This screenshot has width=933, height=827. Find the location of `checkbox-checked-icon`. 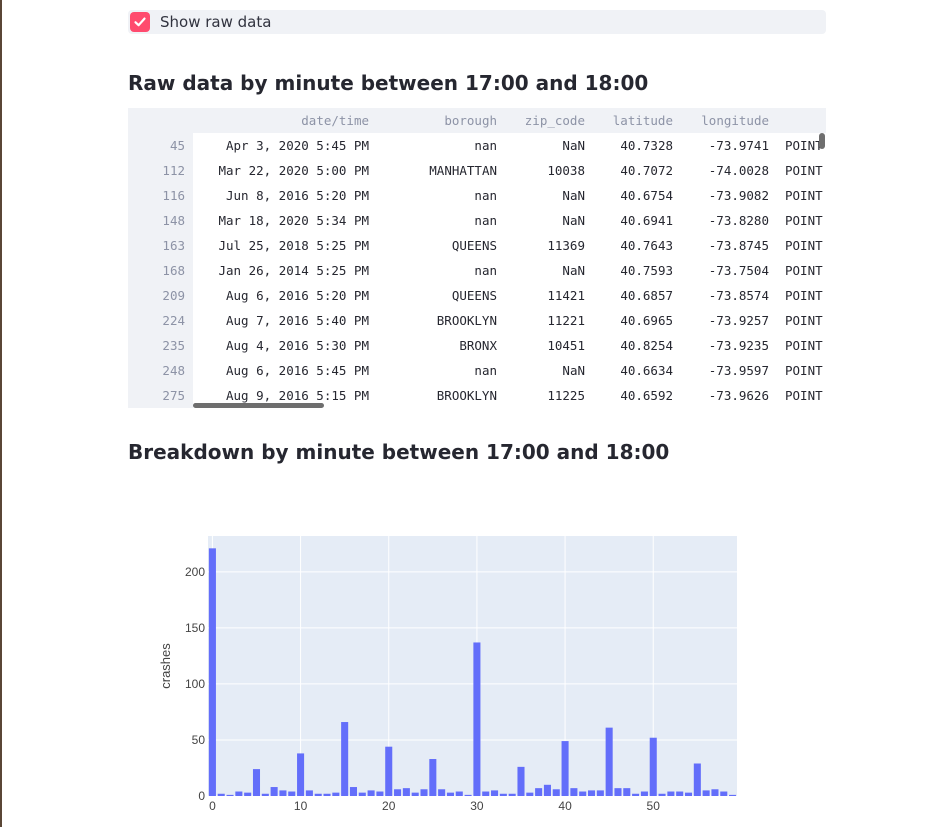

checkbox-checked-icon is located at coordinates (140, 22).